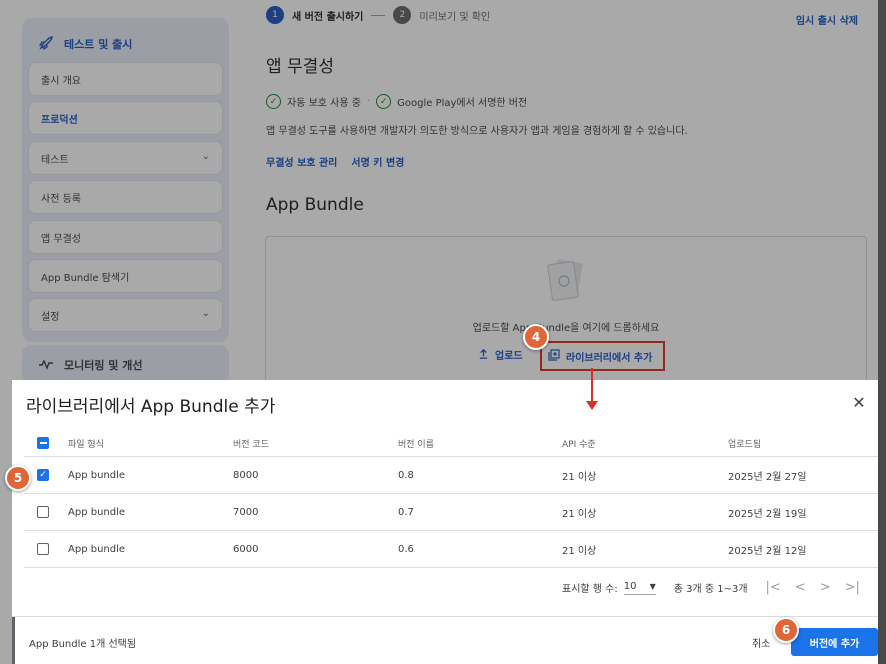  What do you see at coordinates (251, 444) in the screenshot?
I see `column-header: 버전 코드` at bounding box center [251, 444].